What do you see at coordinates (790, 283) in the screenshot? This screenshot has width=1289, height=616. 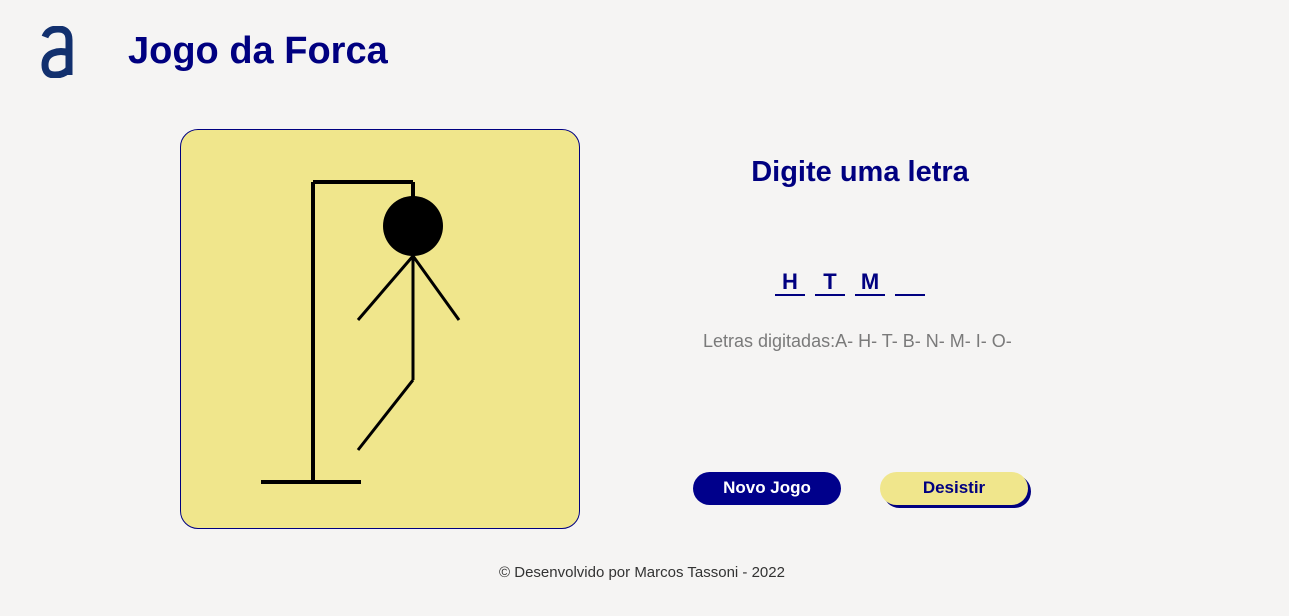 I see `letter-slot: H` at bounding box center [790, 283].